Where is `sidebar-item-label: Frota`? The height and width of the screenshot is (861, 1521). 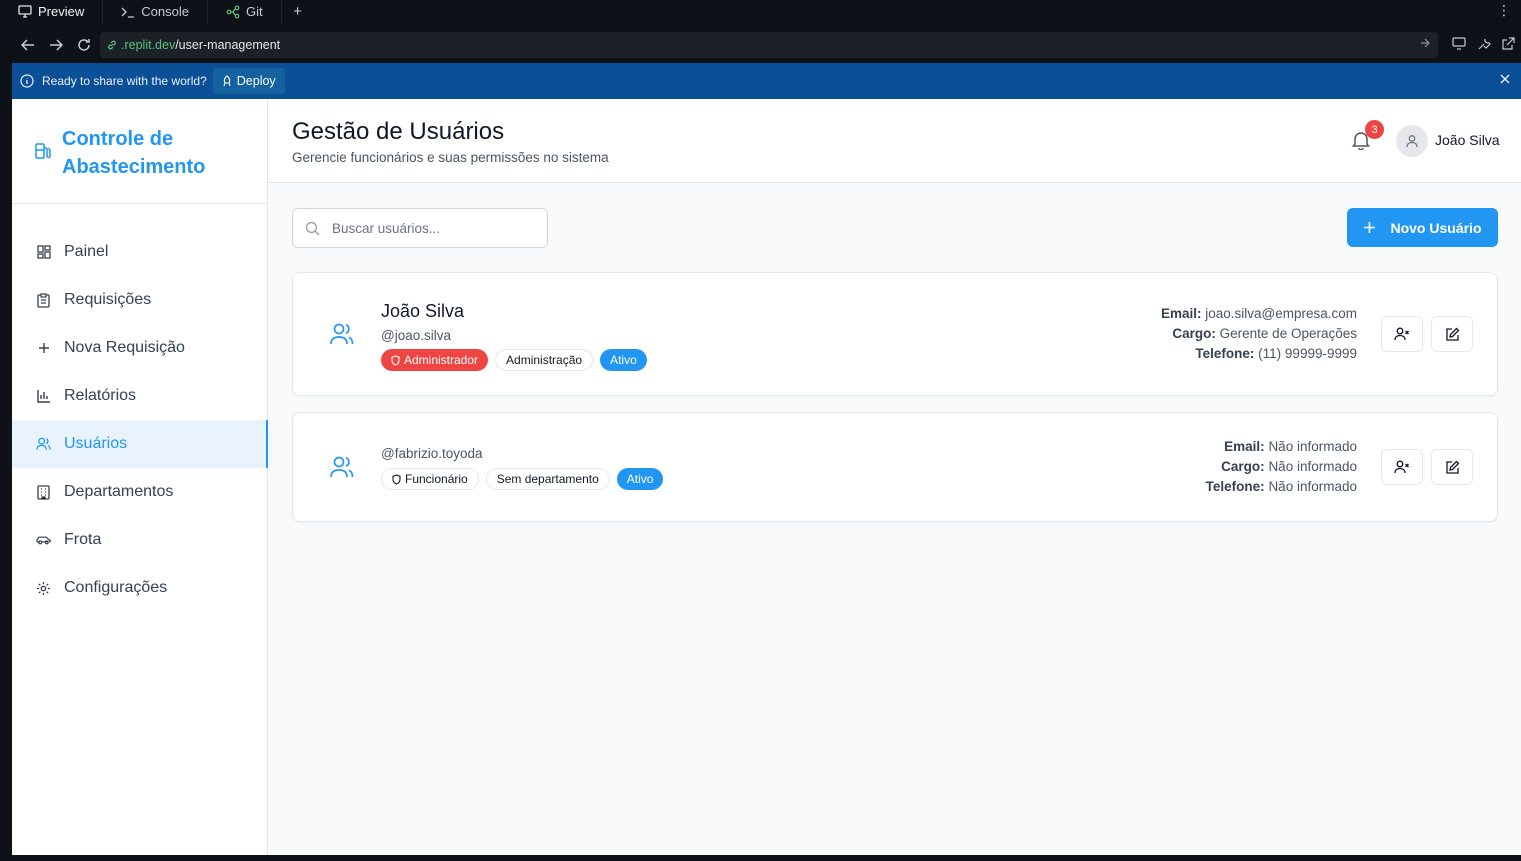 sidebar-item-label: Frota is located at coordinates (83, 539).